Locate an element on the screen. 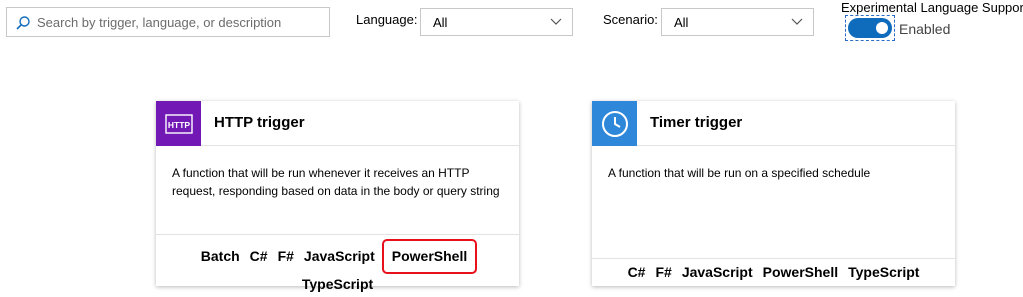  http-icon-text: HTTP is located at coordinates (178, 125).